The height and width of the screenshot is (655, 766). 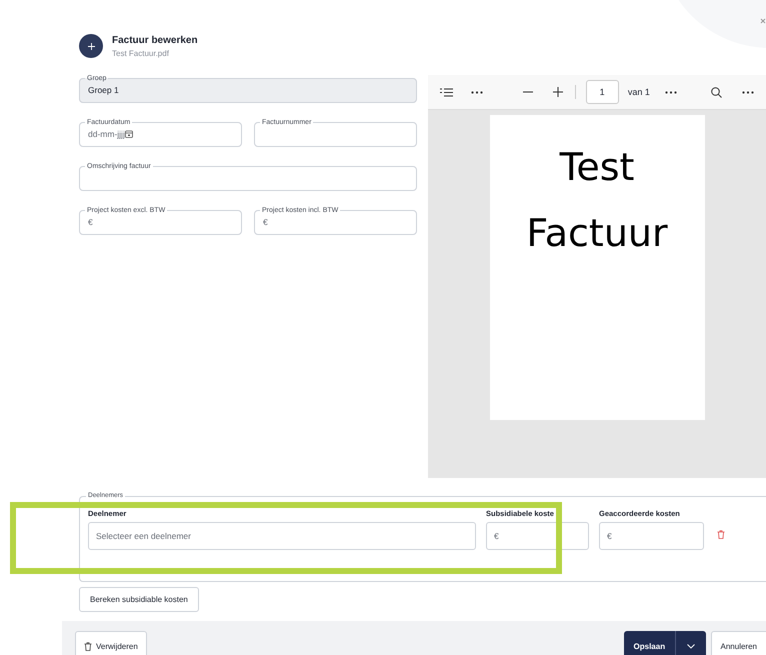 I want to click on field-value: Groep 1, so click(x=104, y=90).